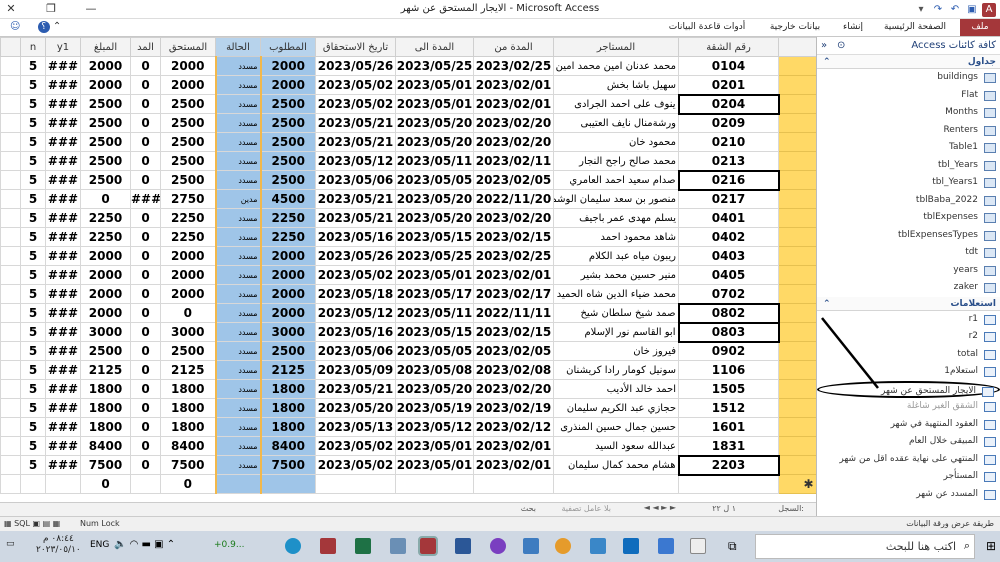 This screenshot has height=562, width=1000. What do you see at coordinates (288, 332) in the screenshot?
I see `cell-req: 3000` at bounding box center [288, 332].